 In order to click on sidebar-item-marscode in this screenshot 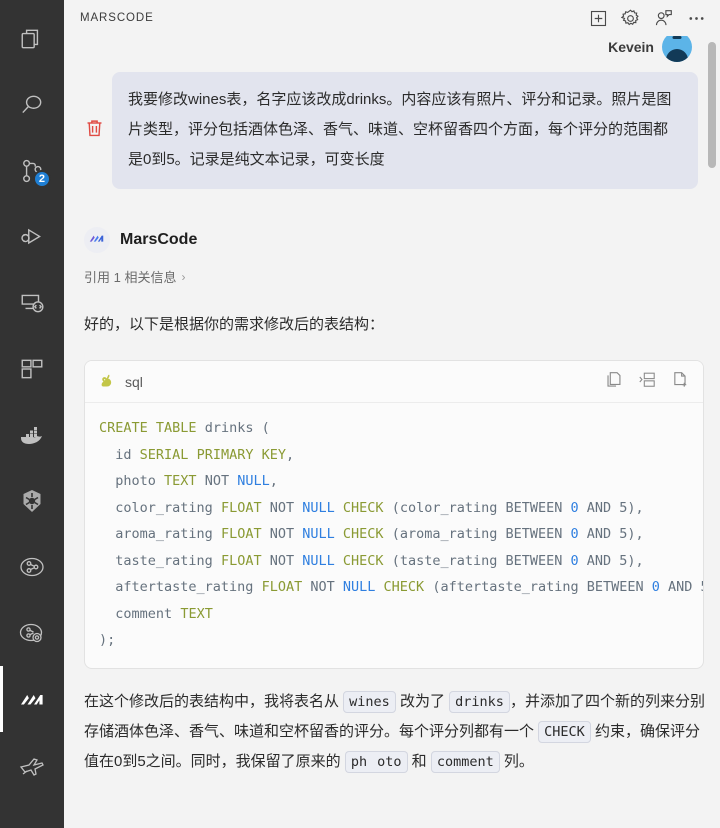, I will do `click(32, 699)`.